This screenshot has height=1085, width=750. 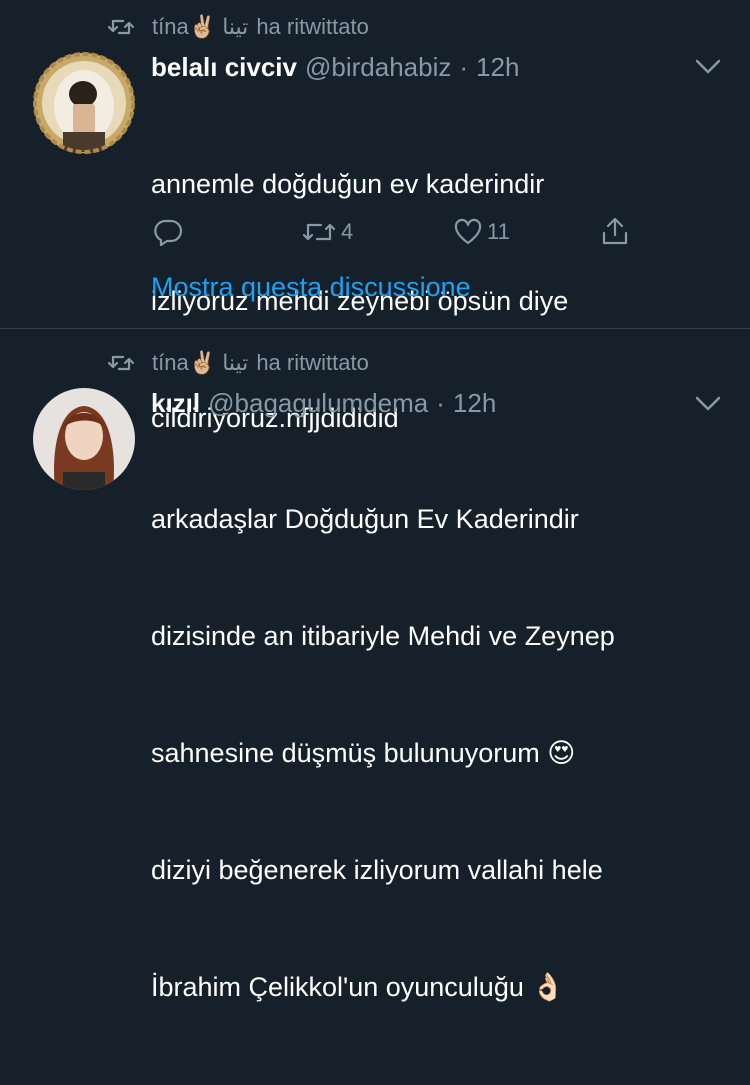 I want to click on divider, so click(x=375, y=328).